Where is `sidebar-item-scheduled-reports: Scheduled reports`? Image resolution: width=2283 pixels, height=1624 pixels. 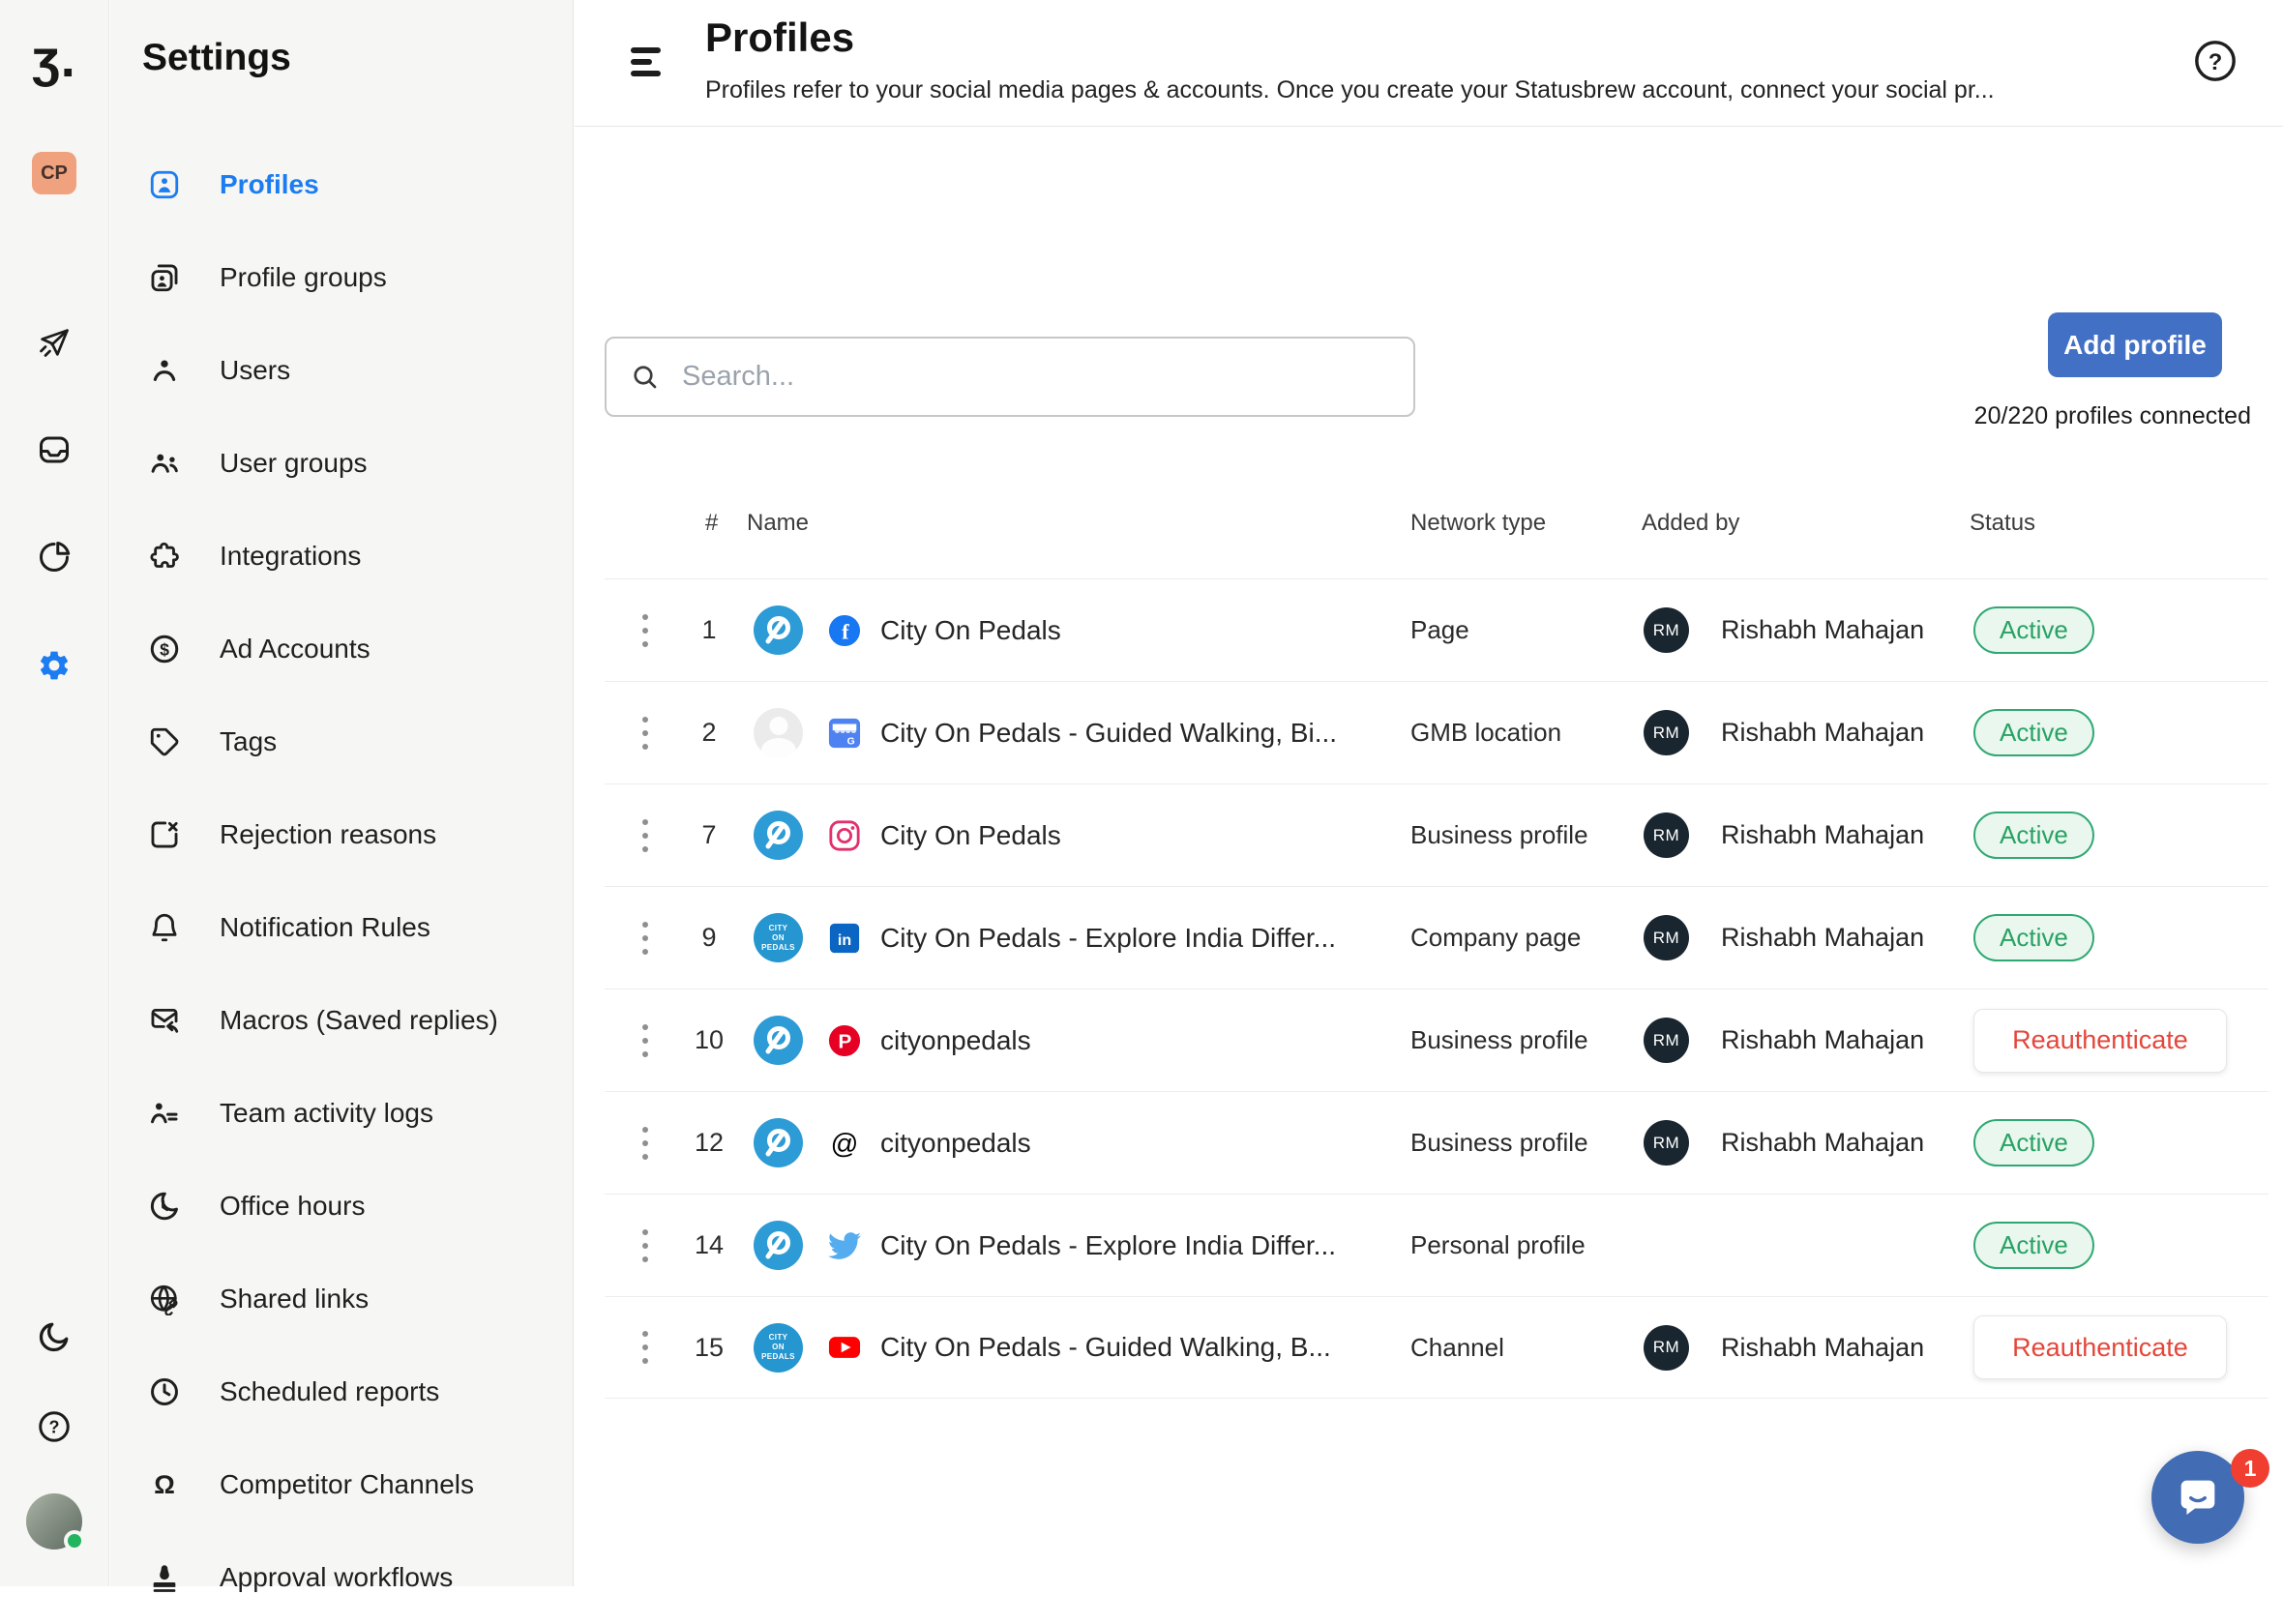 sidebar-item-scheduled-reports: Scheduled reports is located at coordinates (341, 1391).